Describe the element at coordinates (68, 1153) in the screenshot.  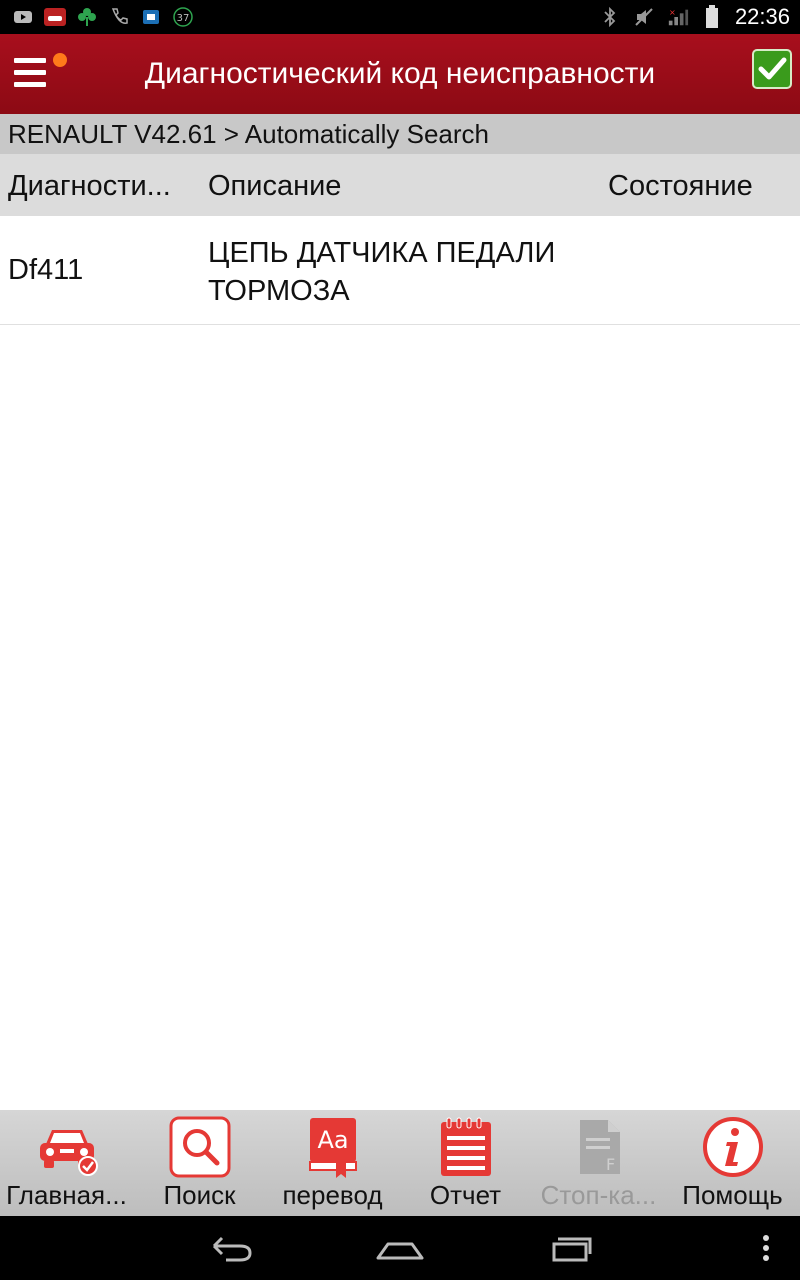
I see `car-check-icon` at that location.